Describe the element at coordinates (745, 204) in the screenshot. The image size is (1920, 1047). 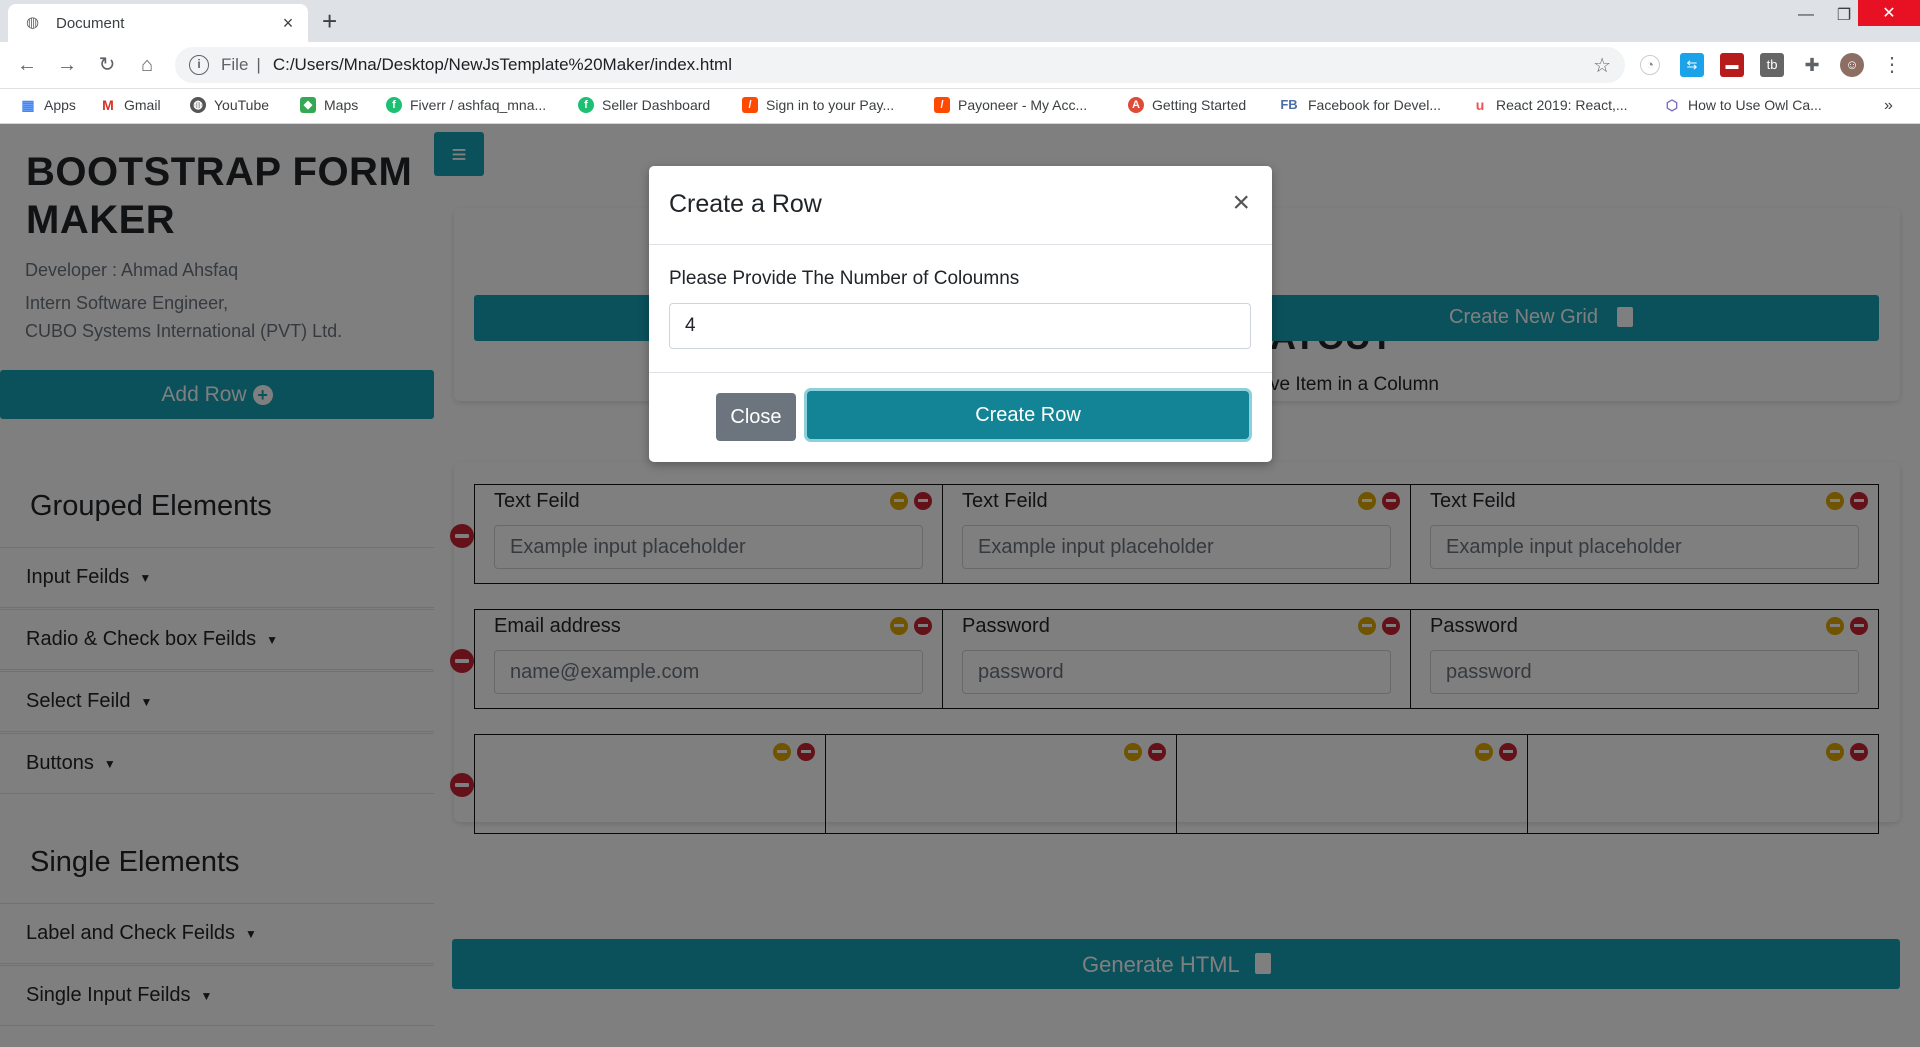
I see `modal-title: Create a Row` at that location.